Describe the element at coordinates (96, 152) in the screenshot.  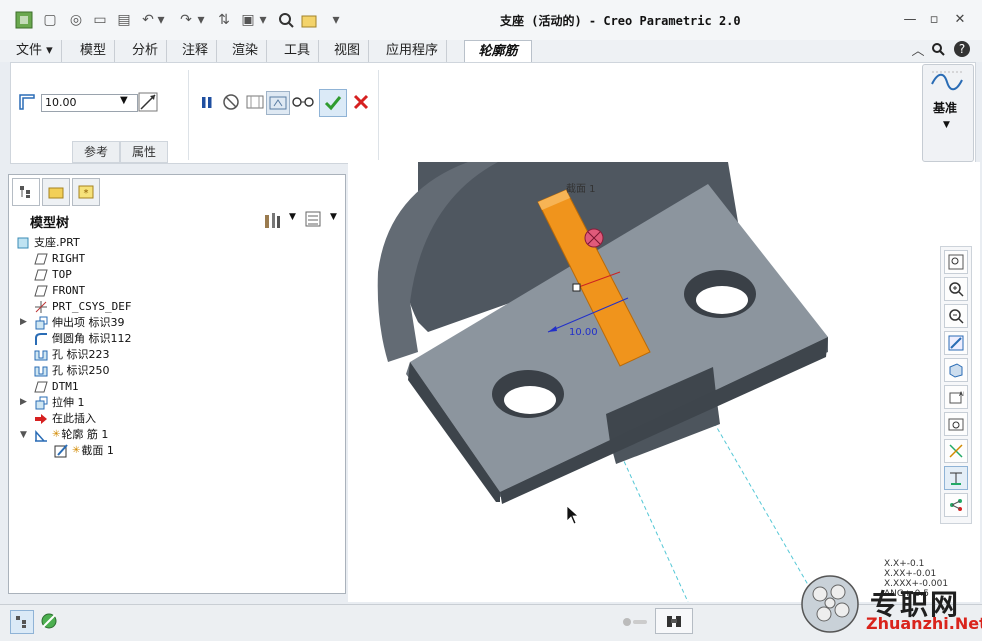
I see `subtab-references: 参考` at that location.